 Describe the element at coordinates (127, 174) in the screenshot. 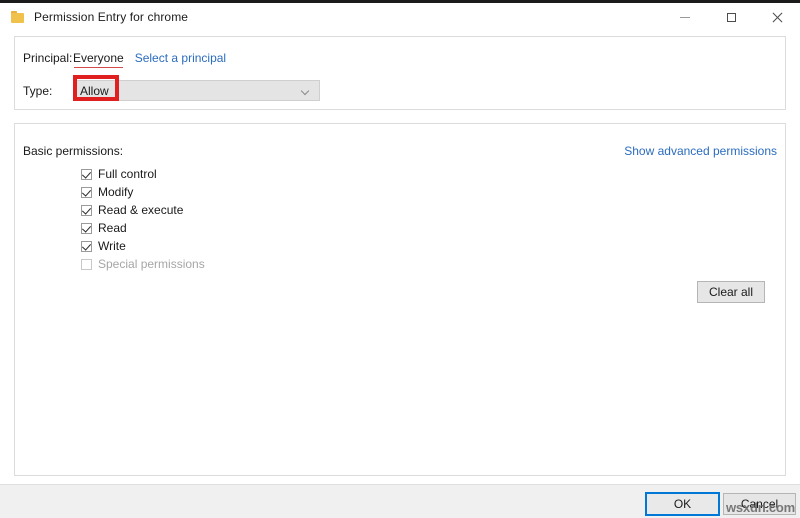

I see `permission-label: Full control` at that location.